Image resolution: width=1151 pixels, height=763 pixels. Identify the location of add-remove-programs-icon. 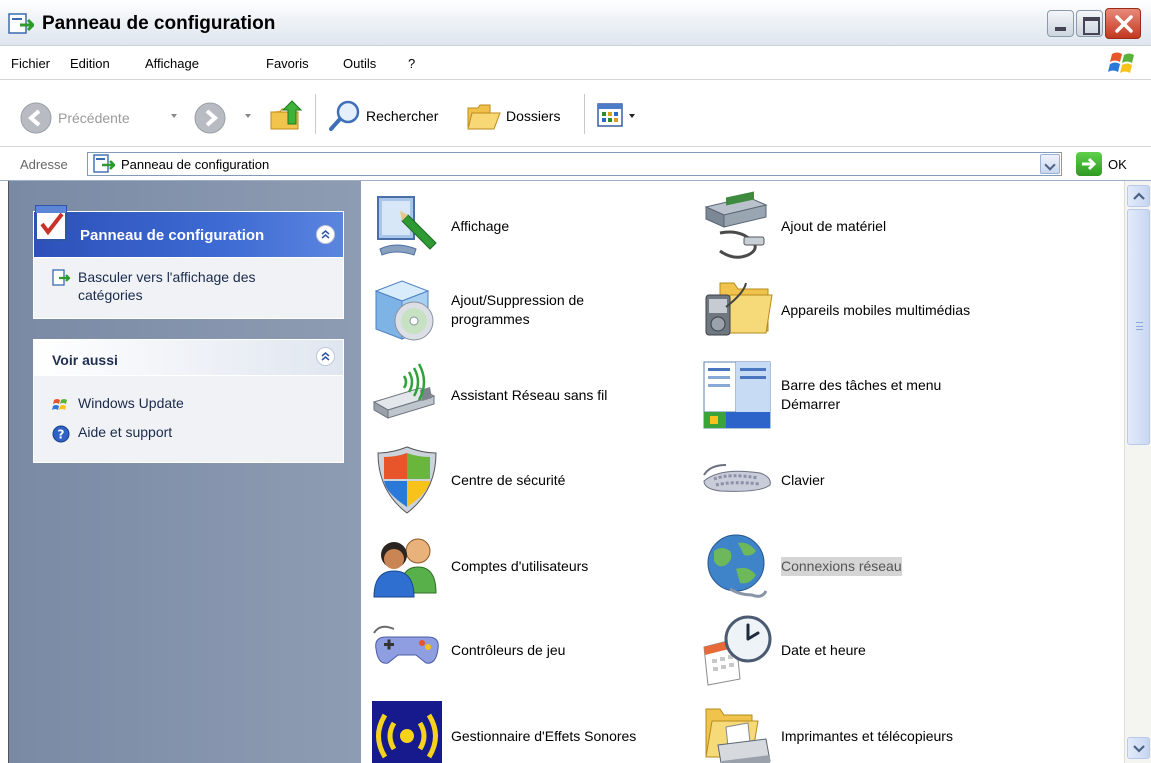
(404, 310).